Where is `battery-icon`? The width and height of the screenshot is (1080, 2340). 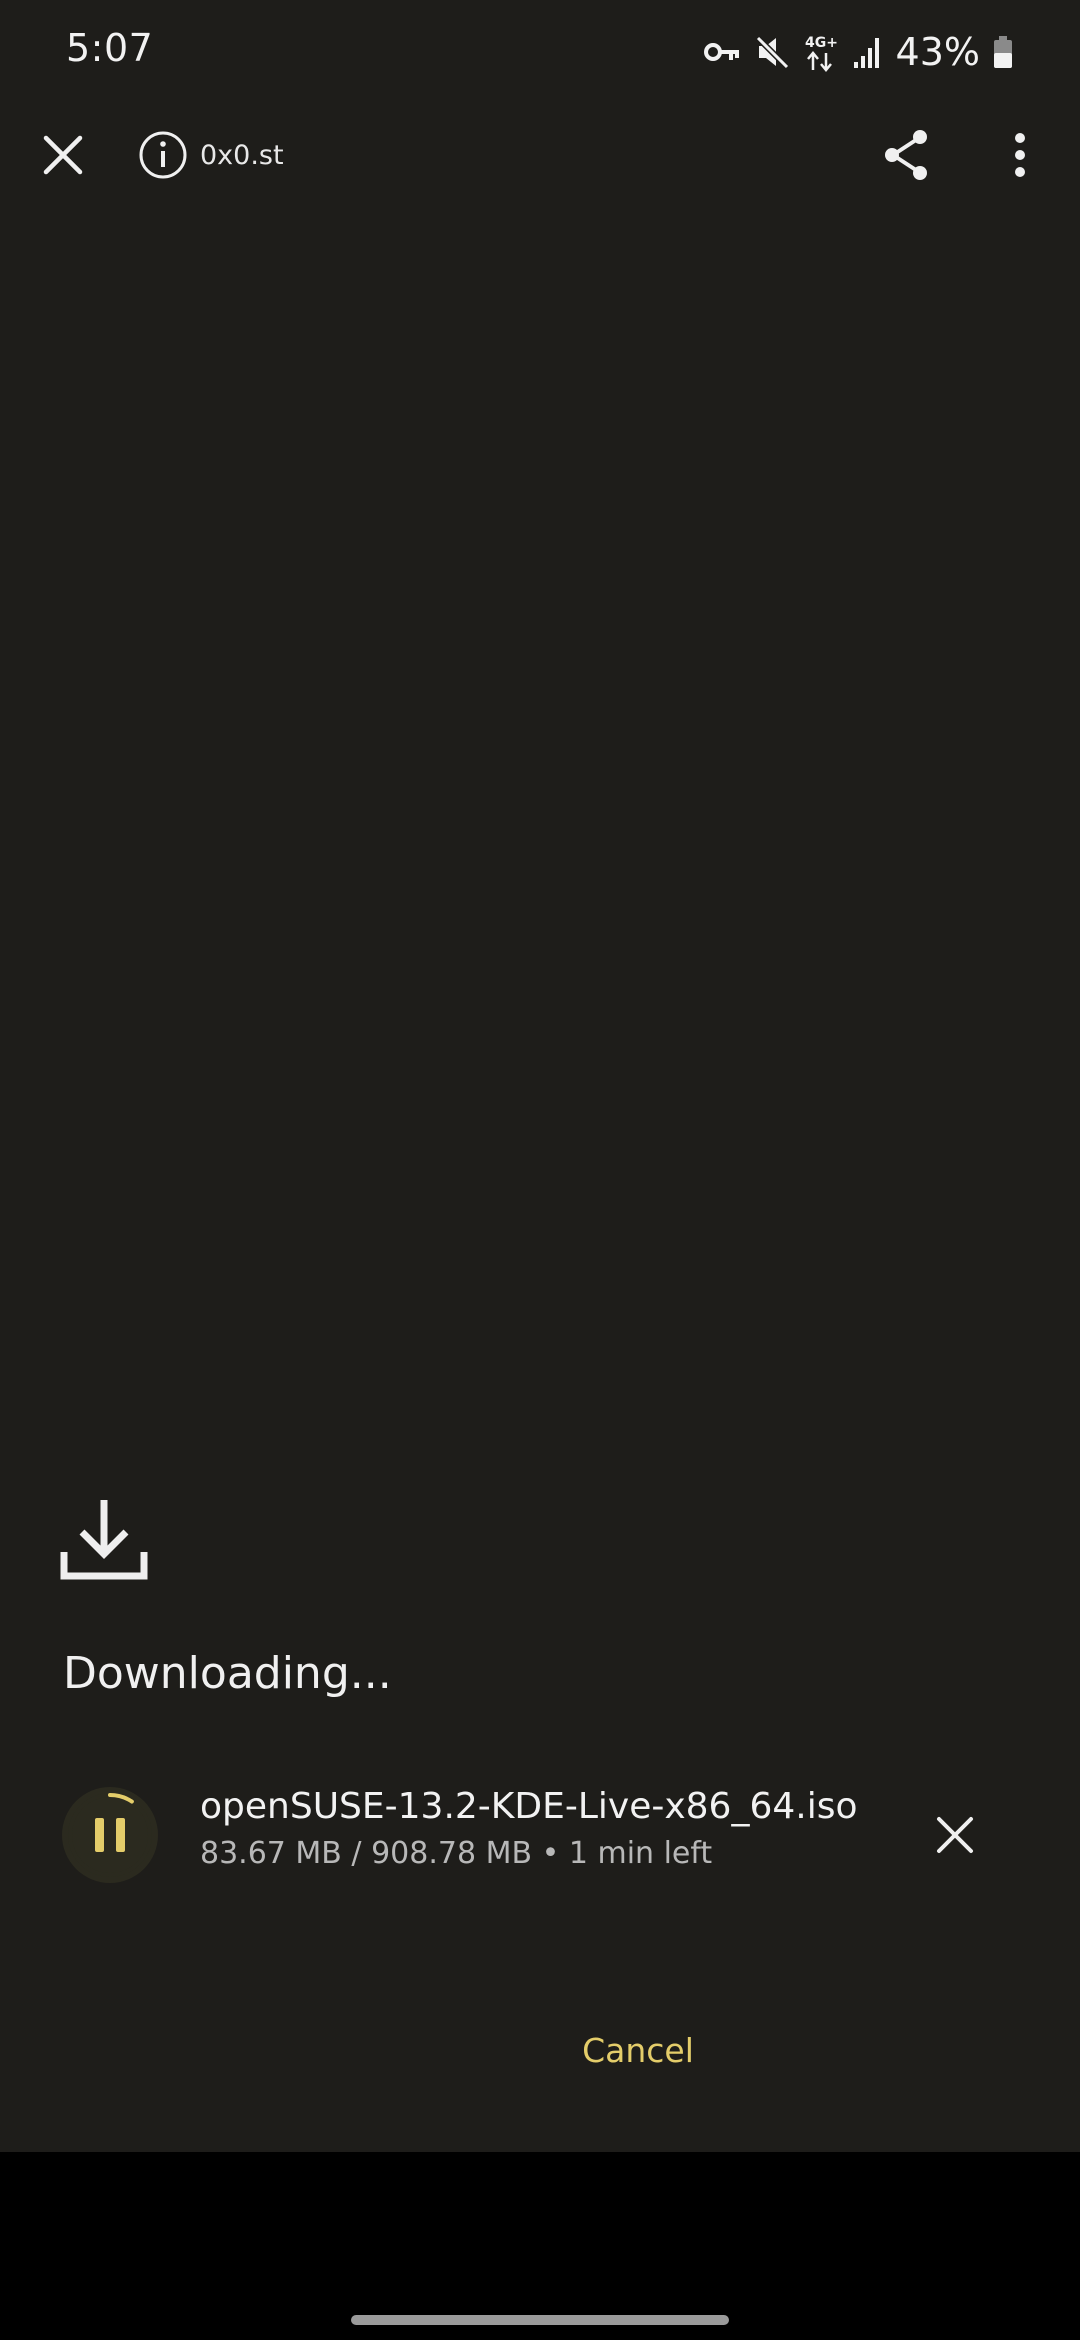
battery-icon is located at coordinates (1003, 52).